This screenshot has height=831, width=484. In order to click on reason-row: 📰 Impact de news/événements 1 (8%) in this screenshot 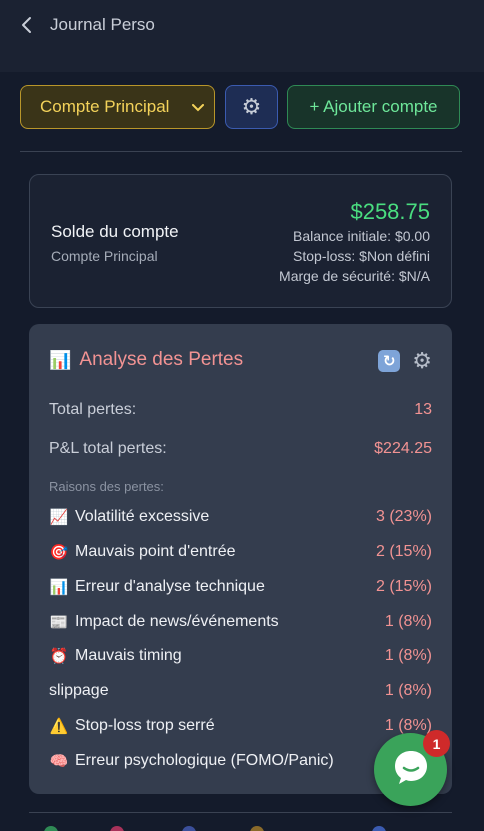, I will do `click(240, 622)`.